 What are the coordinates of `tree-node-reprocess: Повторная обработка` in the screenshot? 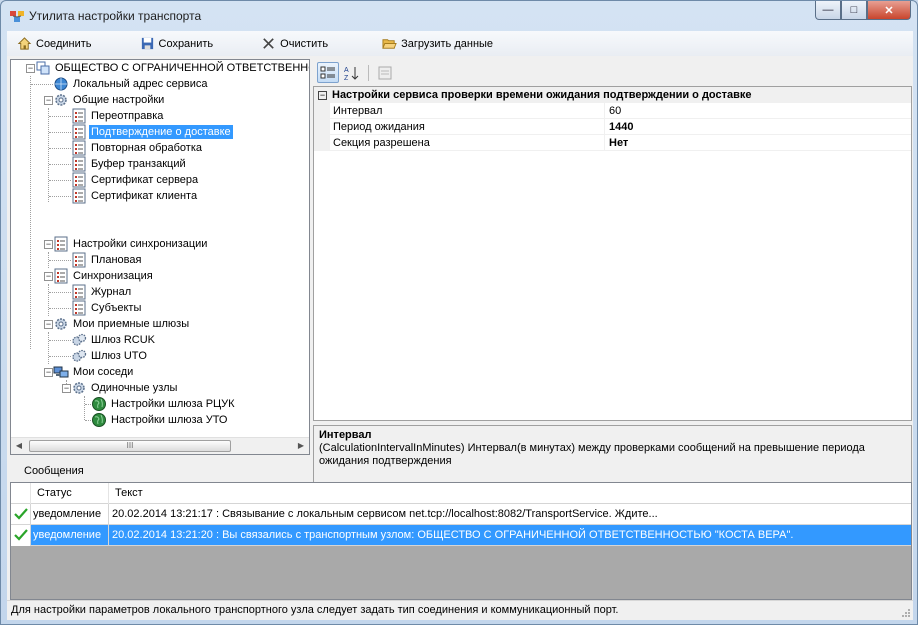 It's located at (137, 148).